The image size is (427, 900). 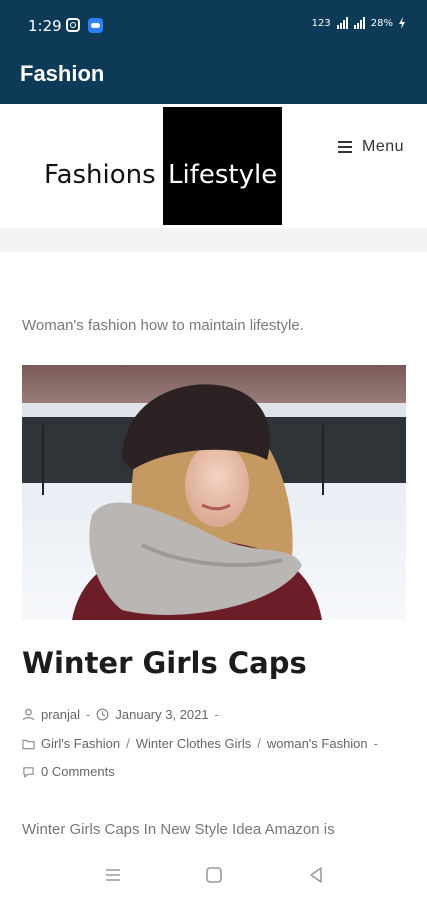 I want to click on instagram-icon, so click(x=73, y=25).